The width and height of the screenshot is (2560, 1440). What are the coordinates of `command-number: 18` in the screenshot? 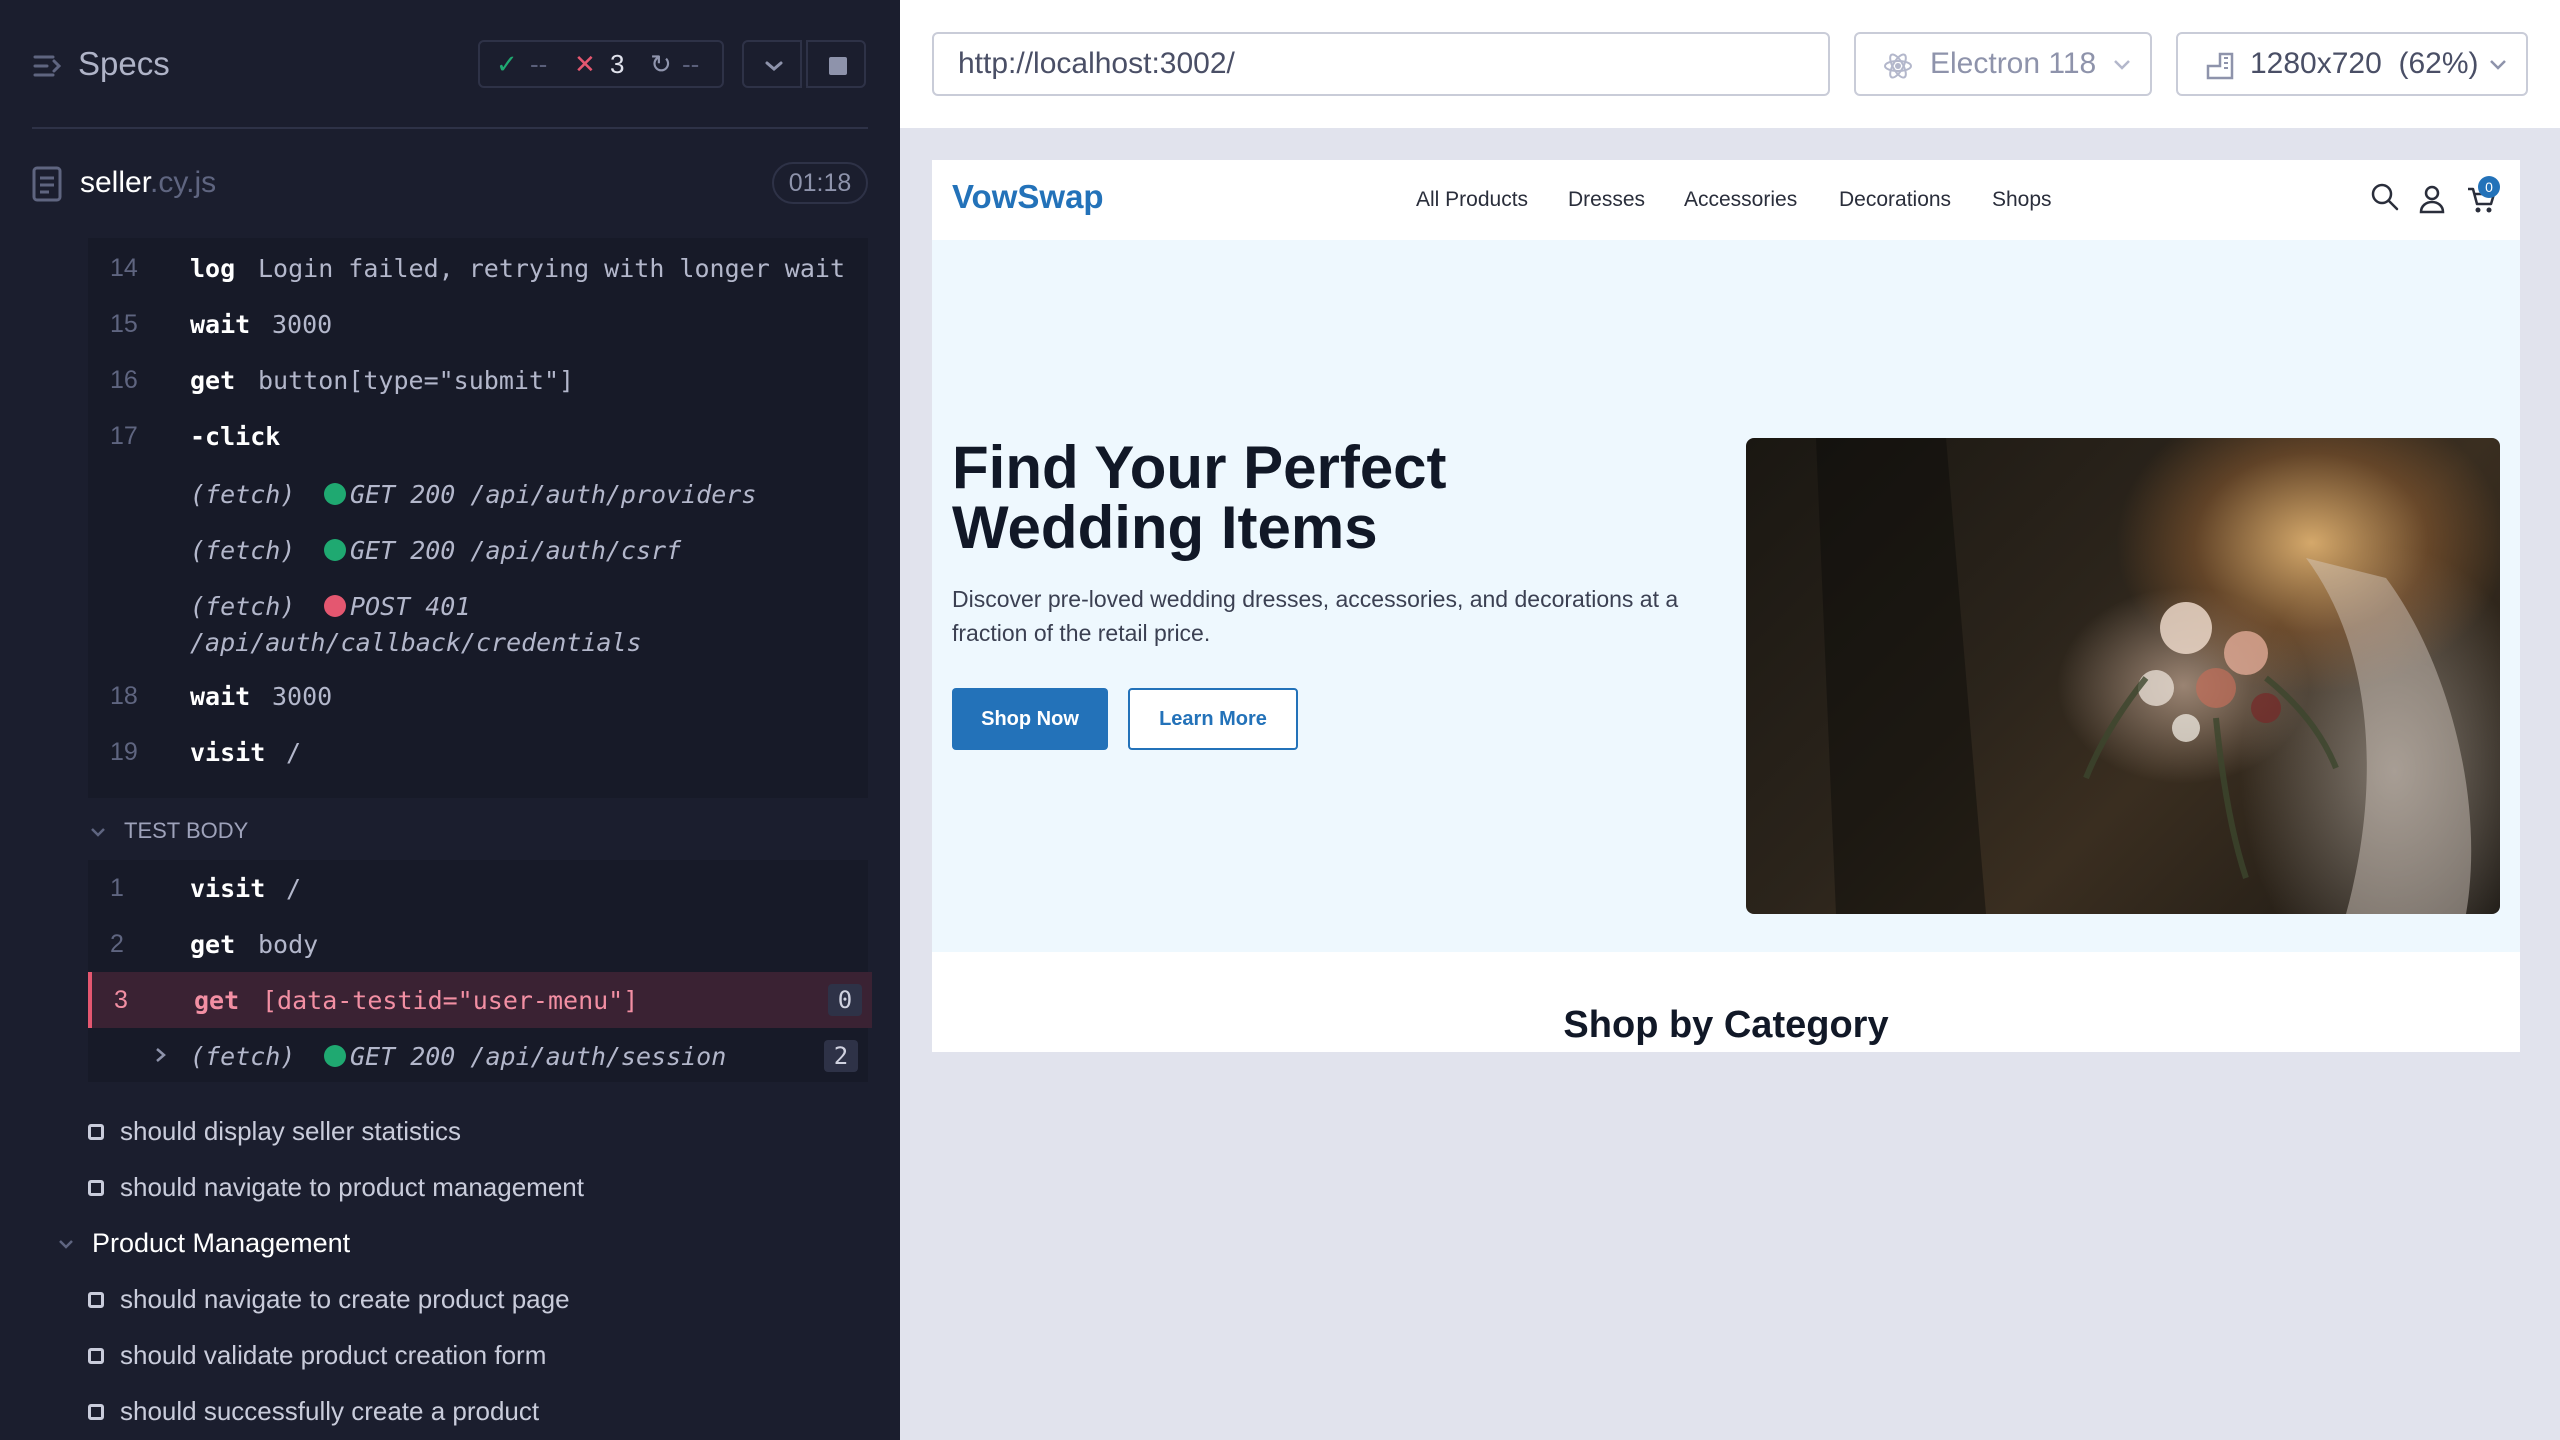 It's located at (124, 696).